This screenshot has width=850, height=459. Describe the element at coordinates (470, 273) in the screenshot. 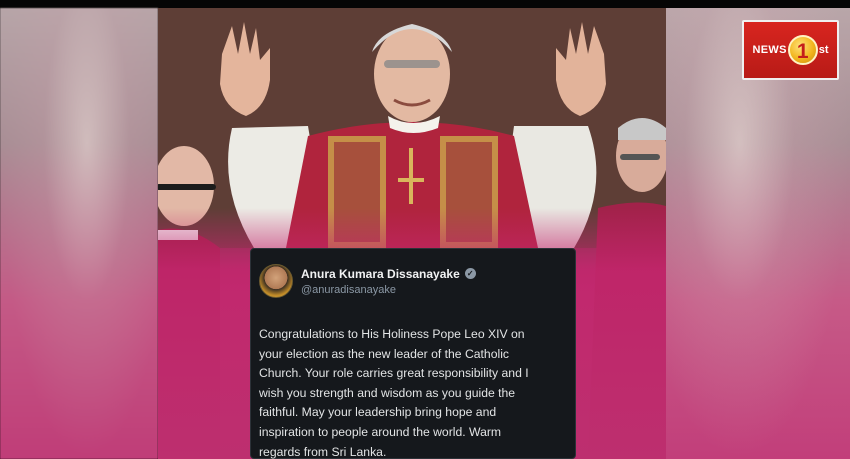

I see `verified-badge-icon: ✓` at that location.